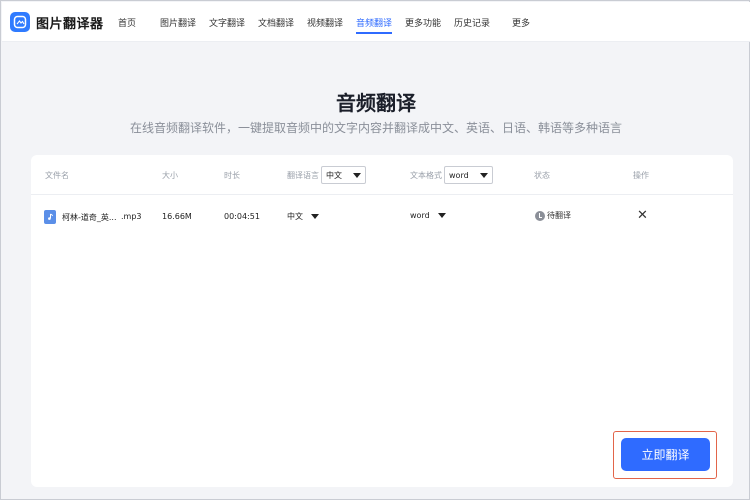 The height and width of the screenshot is (500, 750). What do you see at coordinates (50, 217) in the screenshot?
I see `audio-file-icon` at bounding box center [50, 217].